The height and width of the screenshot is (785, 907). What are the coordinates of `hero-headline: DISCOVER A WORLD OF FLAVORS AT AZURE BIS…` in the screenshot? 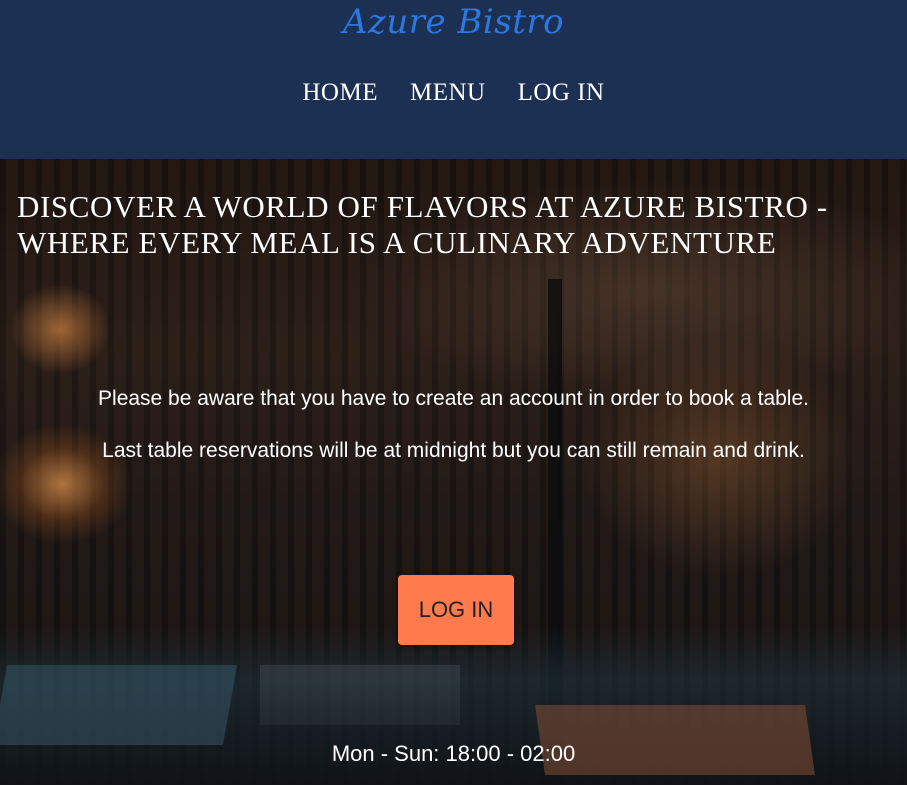 It's located at (457, 225).